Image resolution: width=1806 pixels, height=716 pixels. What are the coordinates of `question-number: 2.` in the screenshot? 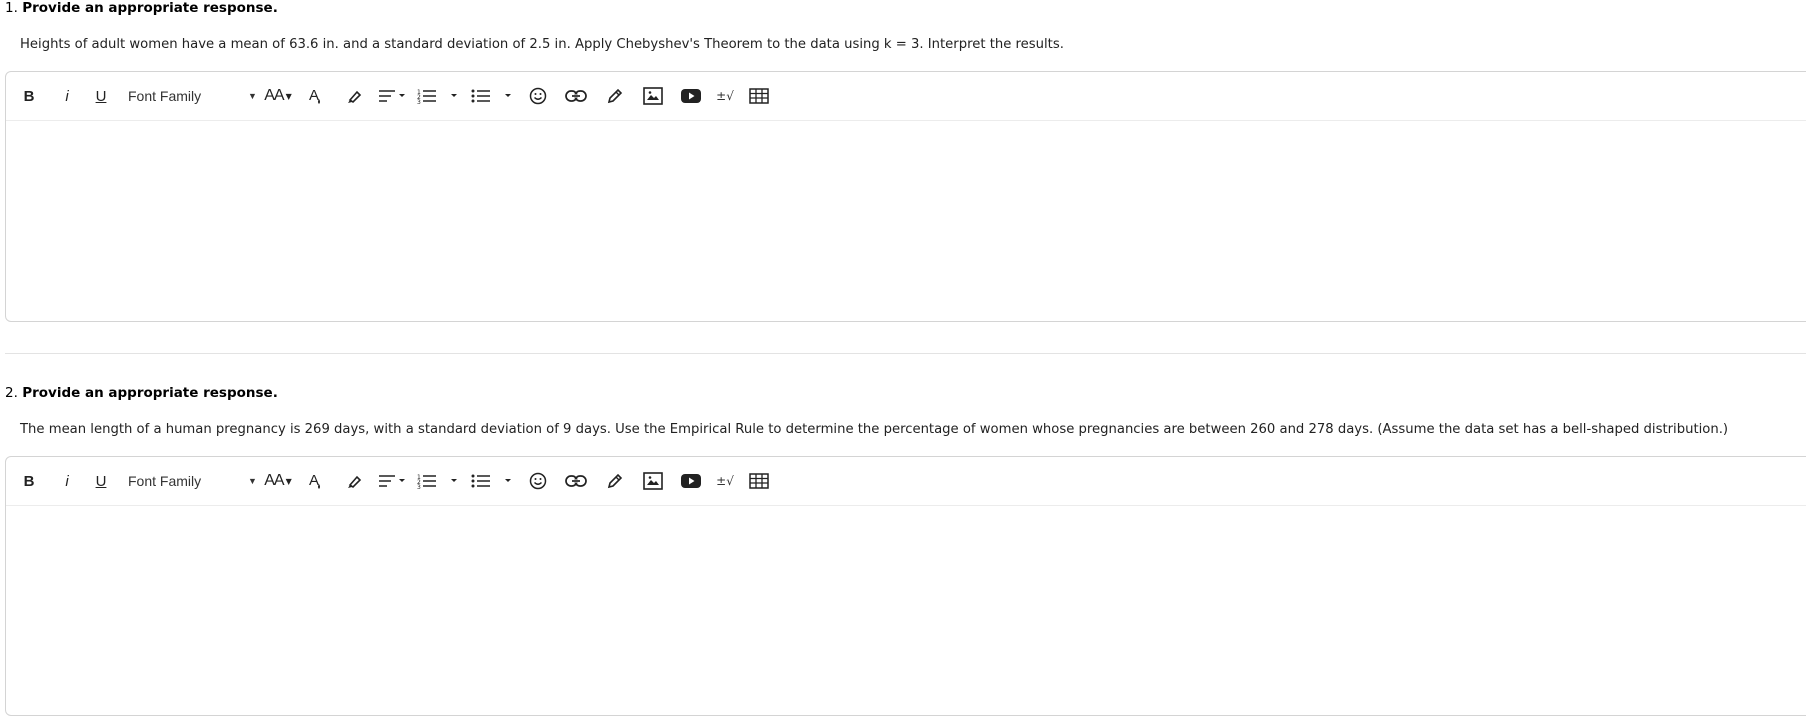 It's located at (11, 393).